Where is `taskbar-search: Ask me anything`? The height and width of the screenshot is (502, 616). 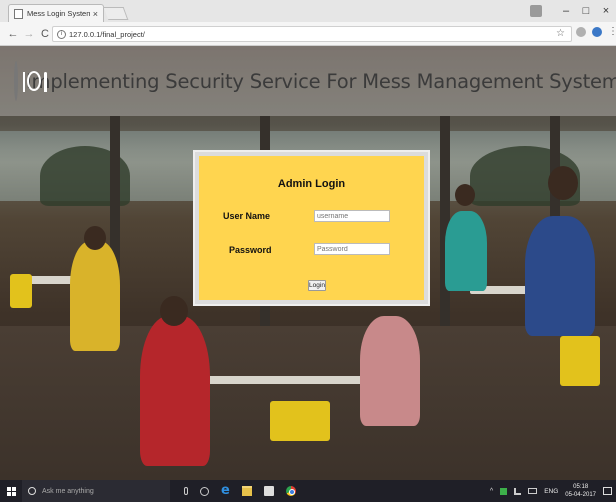
taskbar-search: Ask me anything is located at coordinates (96, 491).